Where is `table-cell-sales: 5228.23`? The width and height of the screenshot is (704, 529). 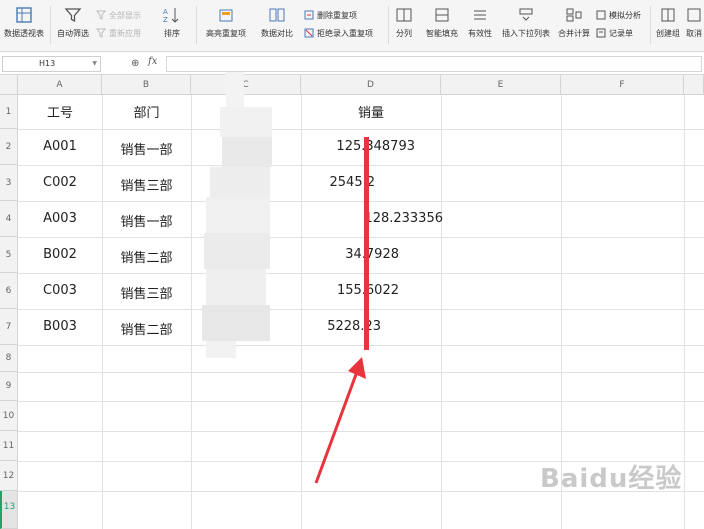
table-cell-sales: 5228.23 is located at coordinates (341, 326).